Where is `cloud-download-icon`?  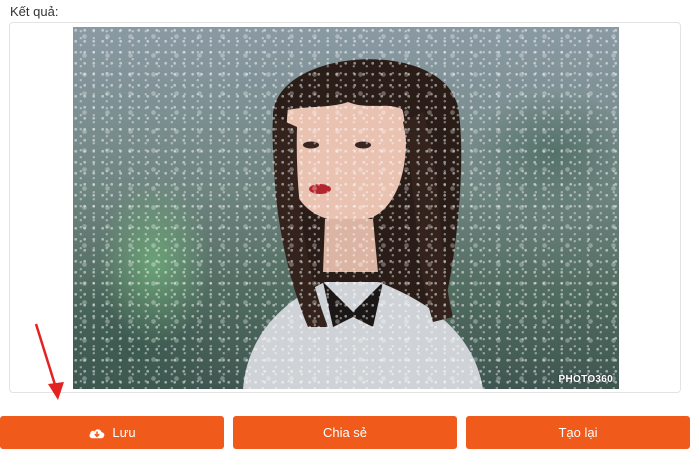 cloud-download-icon is located at coordinates (97, 433).